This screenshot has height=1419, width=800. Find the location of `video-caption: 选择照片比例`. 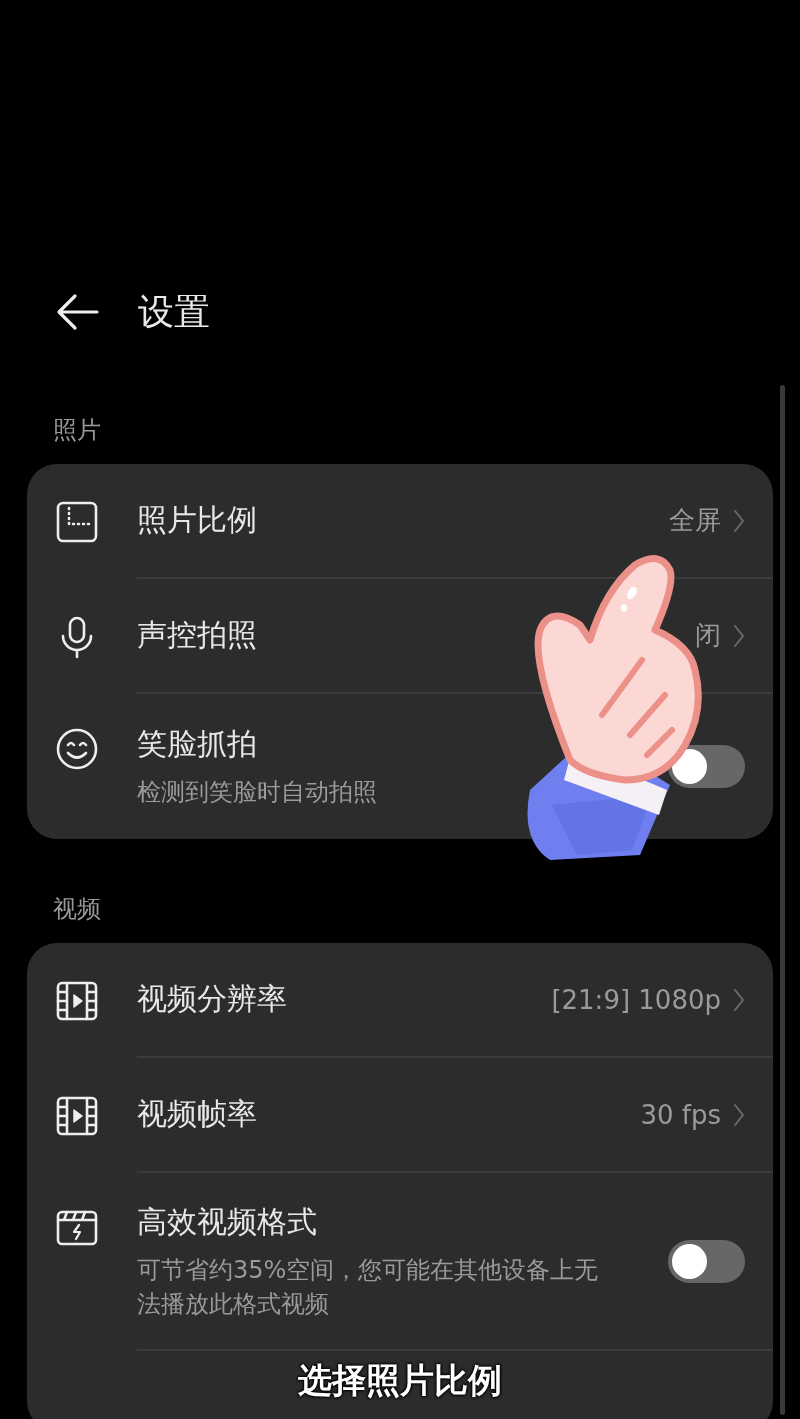

video-caption: 选择照片比例 is located at coordinates (400, 1380).